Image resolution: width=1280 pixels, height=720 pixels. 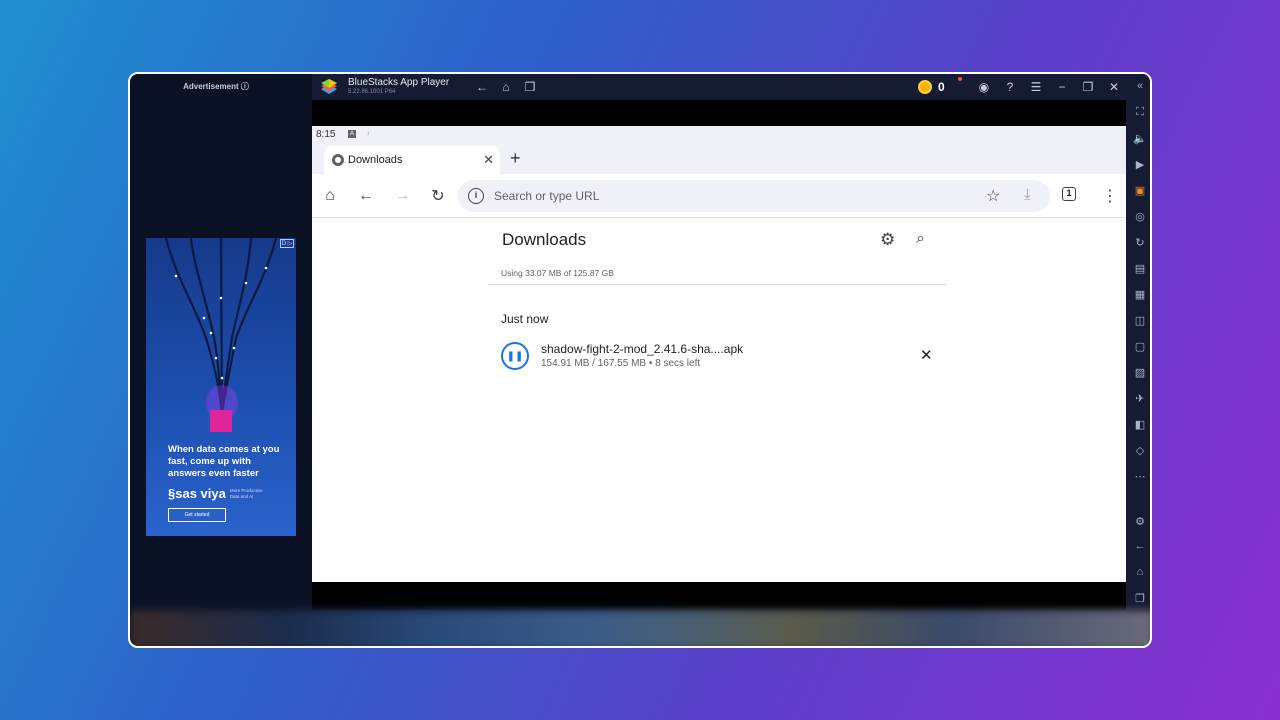 What do you see at coordinates (476, 196) in the screenshot?
I see `site-info-icon: i` at bounding box center [476, 196].